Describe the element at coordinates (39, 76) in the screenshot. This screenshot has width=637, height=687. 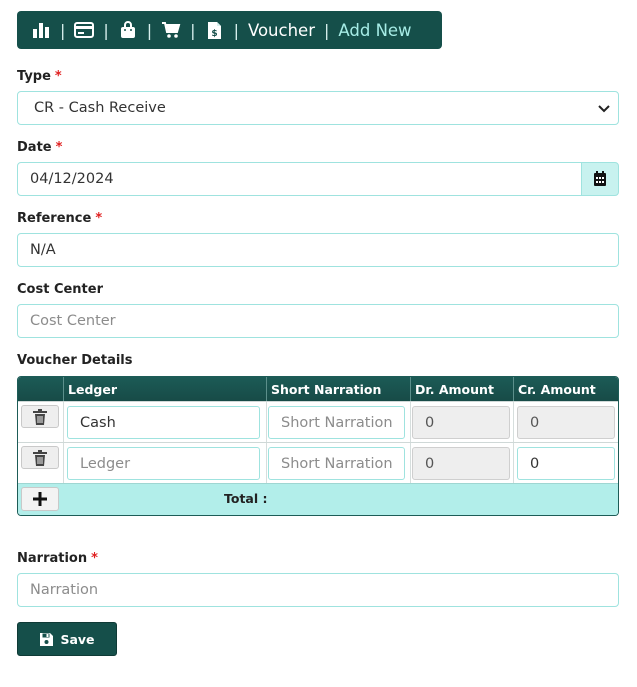
I see `type-label: Type *` at that location.